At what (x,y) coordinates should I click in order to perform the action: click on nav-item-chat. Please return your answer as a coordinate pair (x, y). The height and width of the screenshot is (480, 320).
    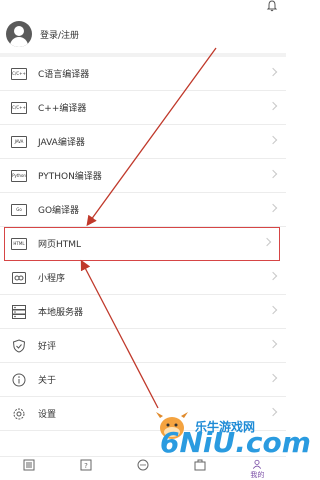
    Looking at the image, I should click on (142, 468).